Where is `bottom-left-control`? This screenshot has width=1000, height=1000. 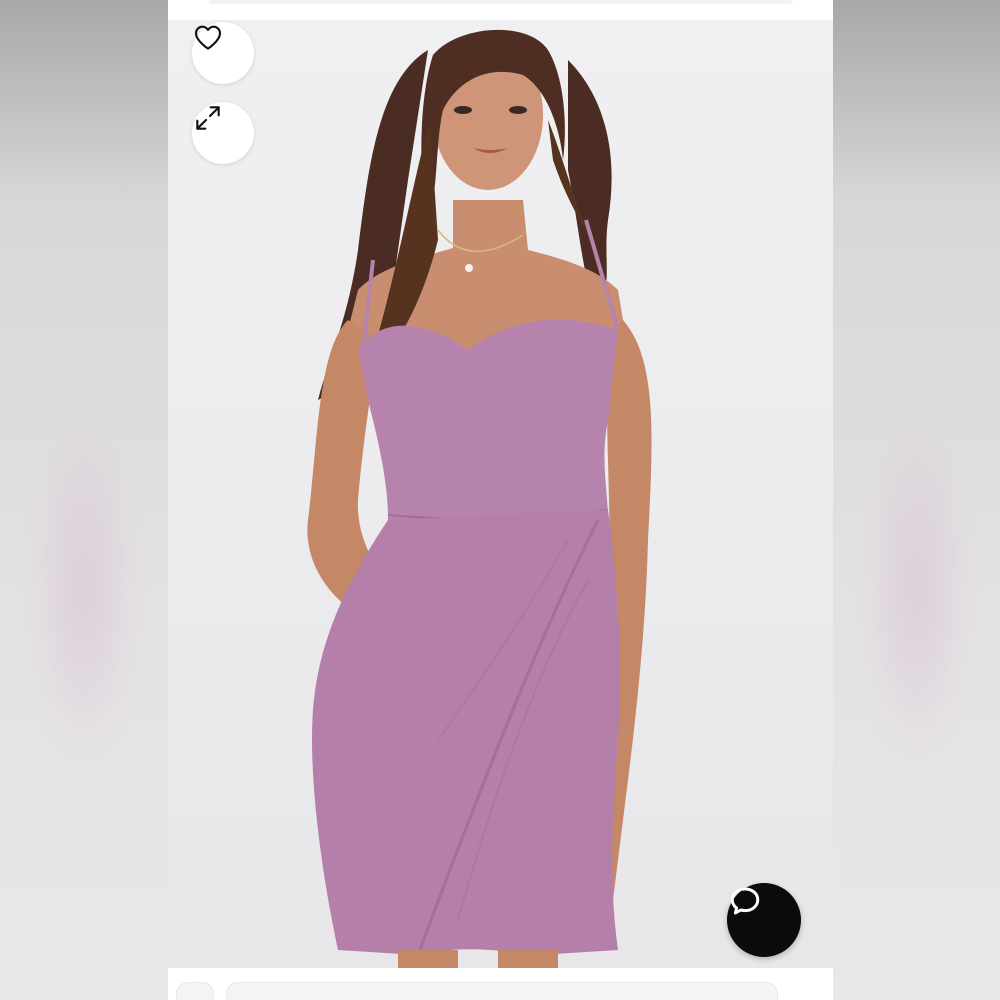
bottom-left-control is located at coordinates (195, 991).